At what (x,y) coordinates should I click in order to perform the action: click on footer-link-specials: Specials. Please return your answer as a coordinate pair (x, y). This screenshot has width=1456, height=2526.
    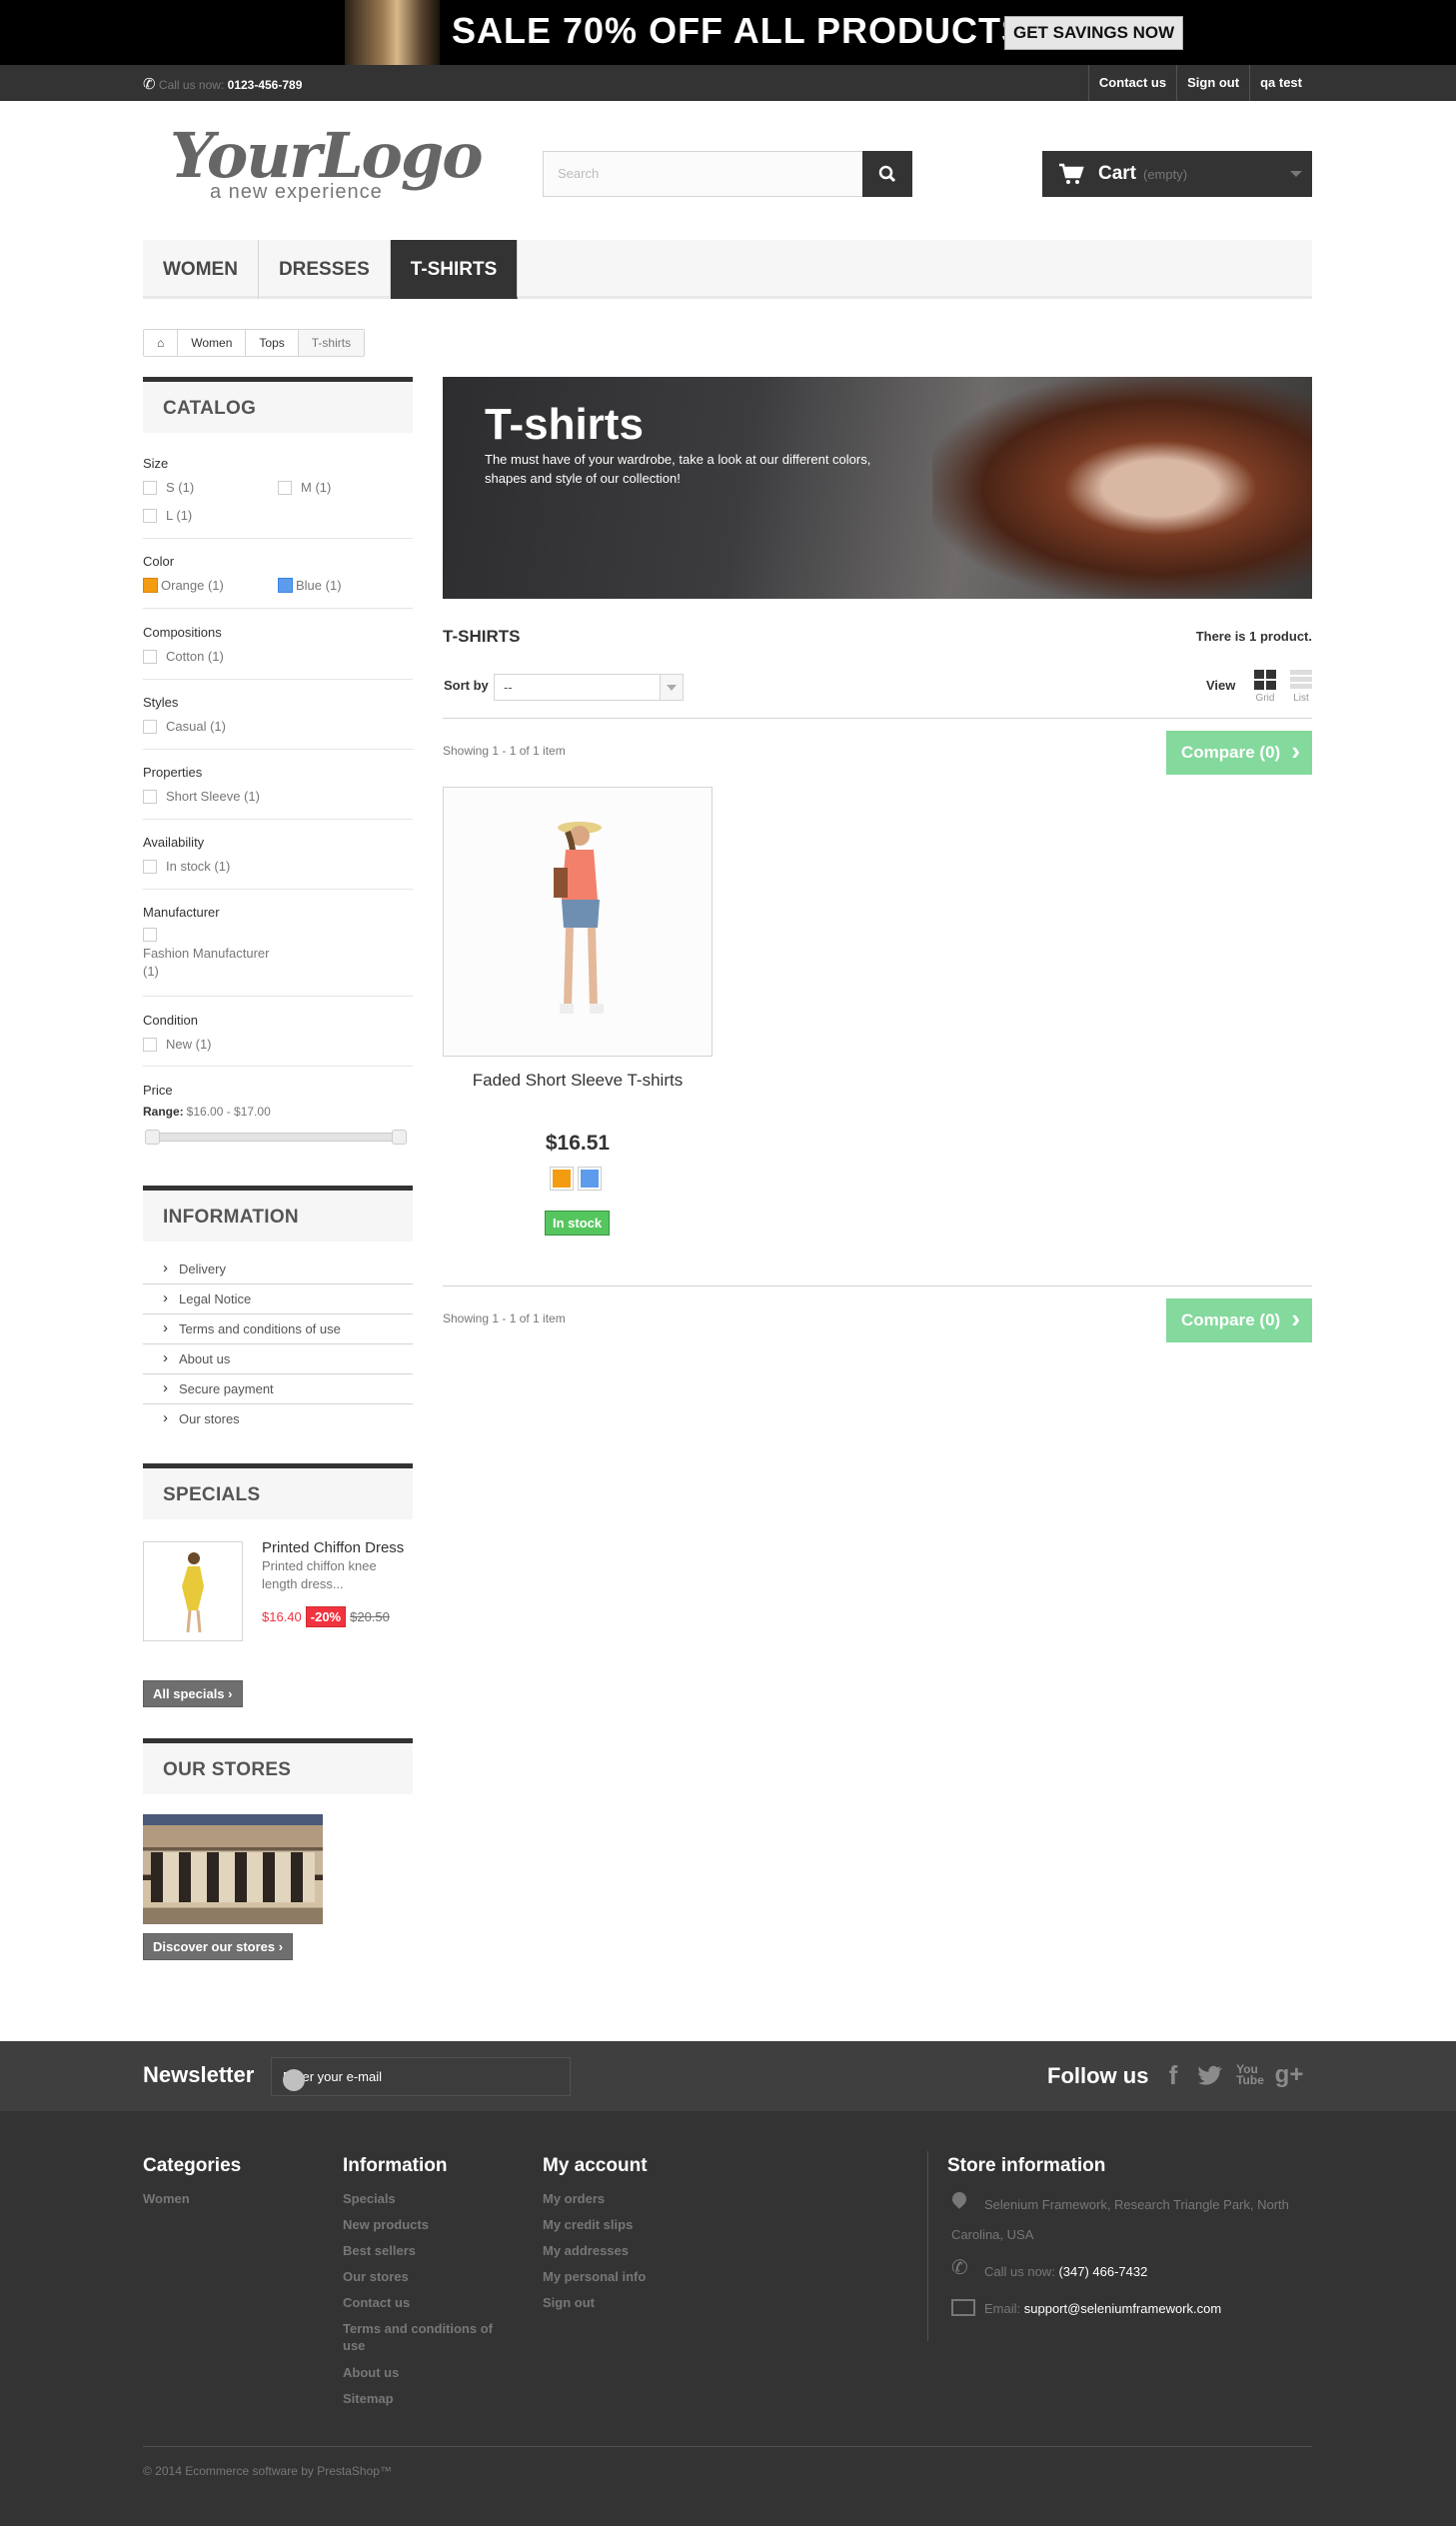
    Looking at the image, I should click on (369, 2198).